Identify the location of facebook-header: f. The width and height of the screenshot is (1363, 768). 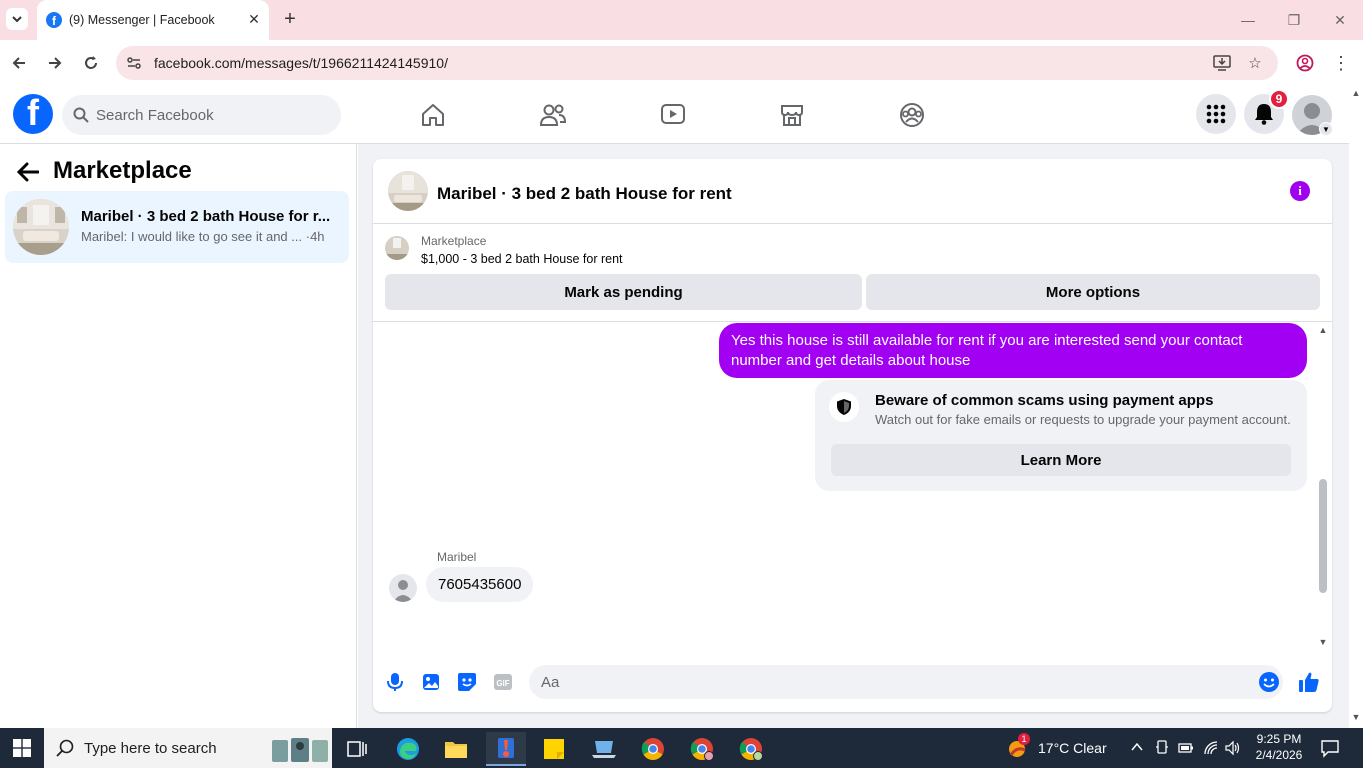
(674, 115).